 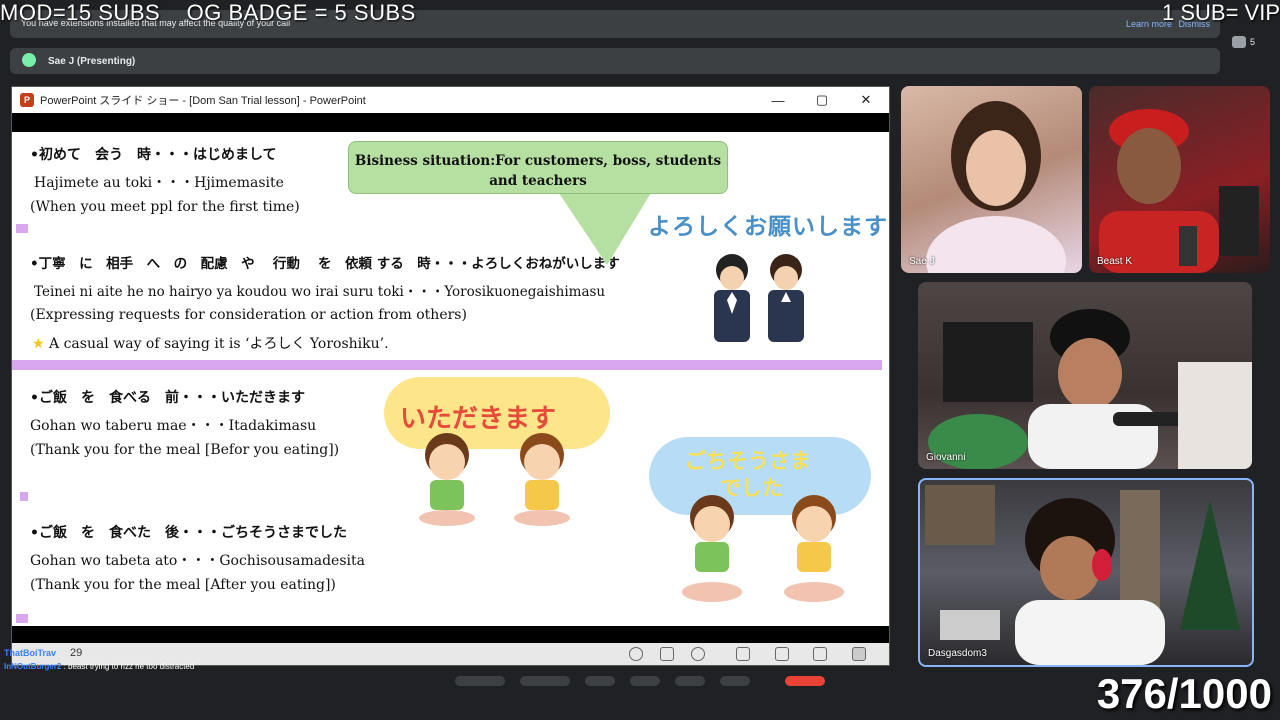 What do you see at coordinates (743, 654) in the screenshot?
I see `normal-view-icon` at bounding box center [743, 654].